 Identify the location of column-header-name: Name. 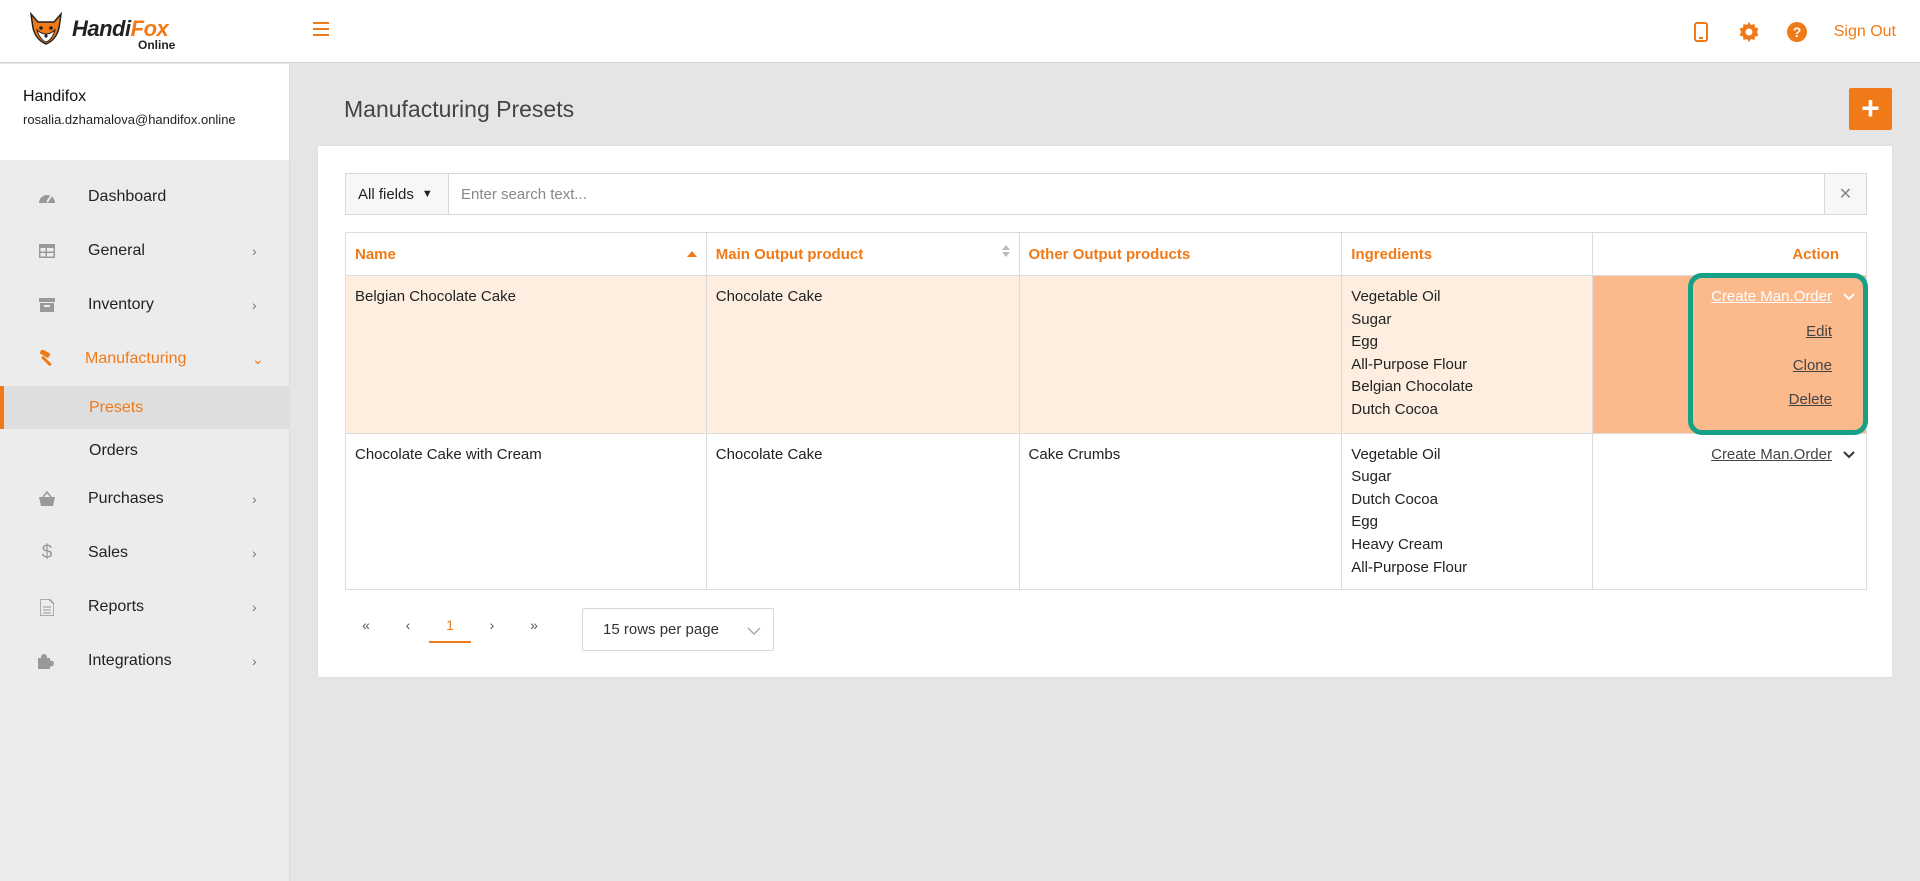
(526, 254).